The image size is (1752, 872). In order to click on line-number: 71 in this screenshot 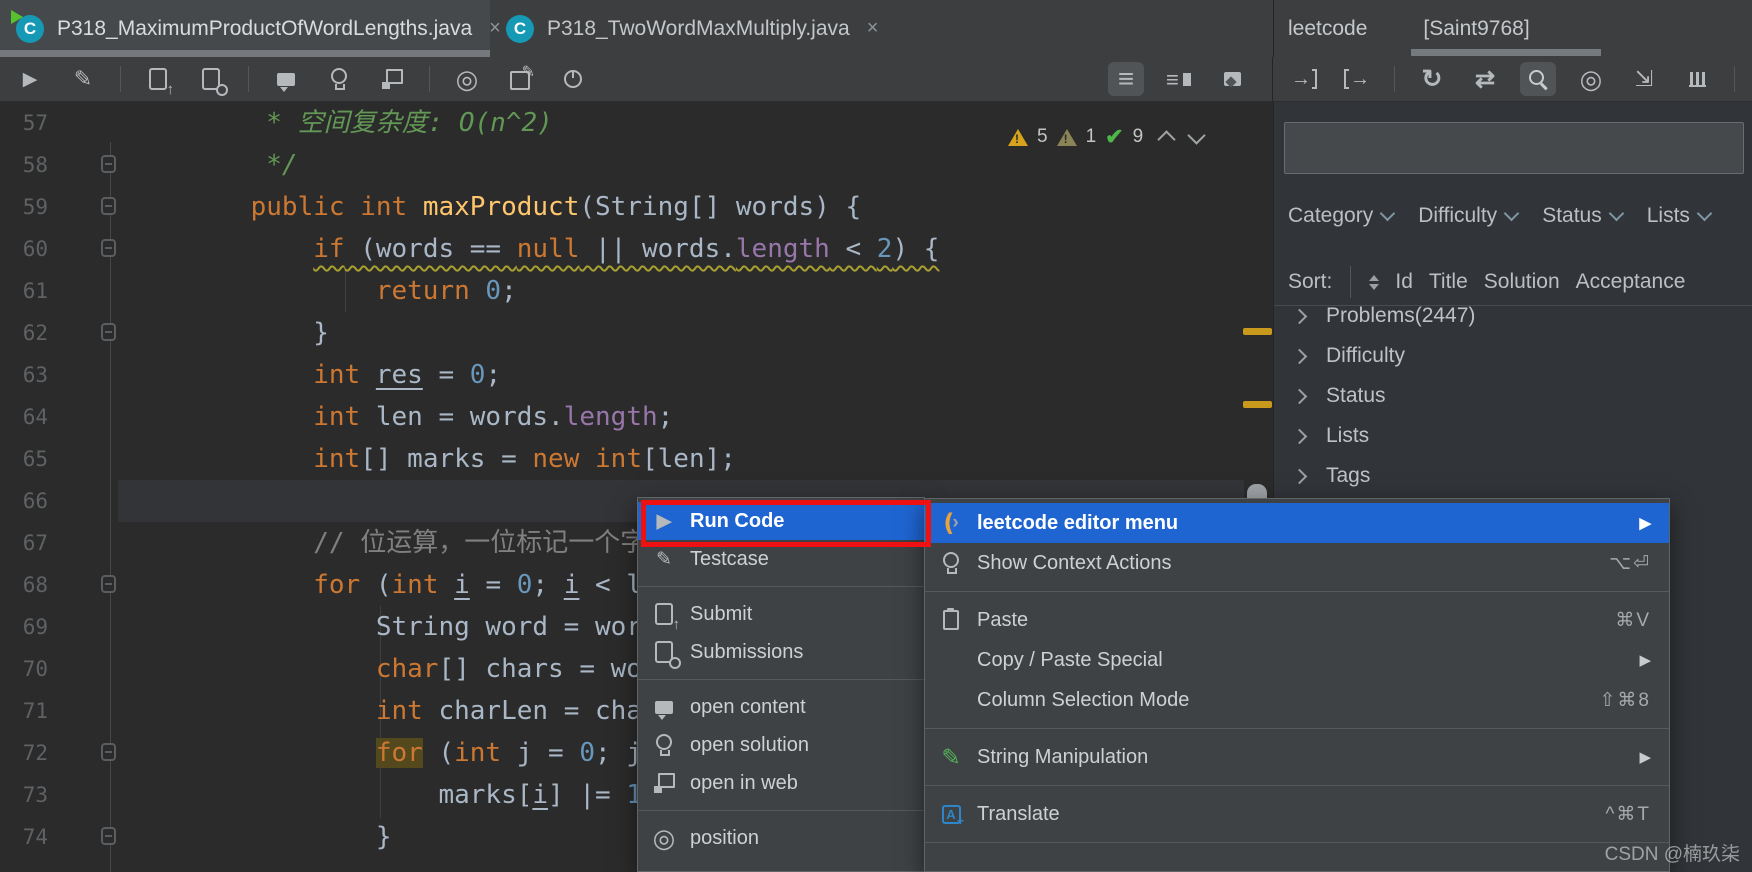, I will do `click(24, 711)`.